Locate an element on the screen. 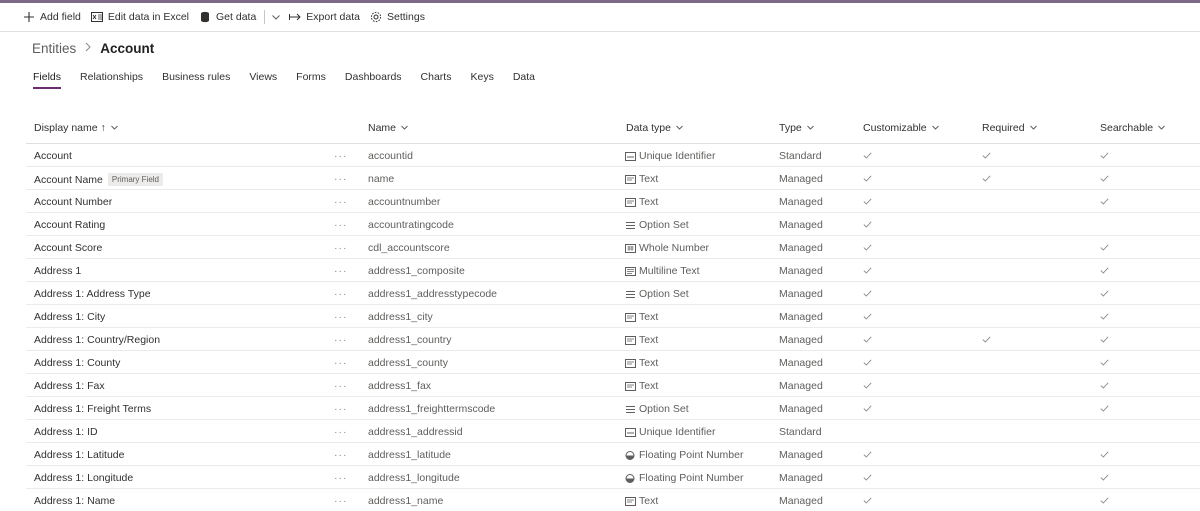  display-name-cell: Address 1: Address Type is located at coordinates (92, 294).